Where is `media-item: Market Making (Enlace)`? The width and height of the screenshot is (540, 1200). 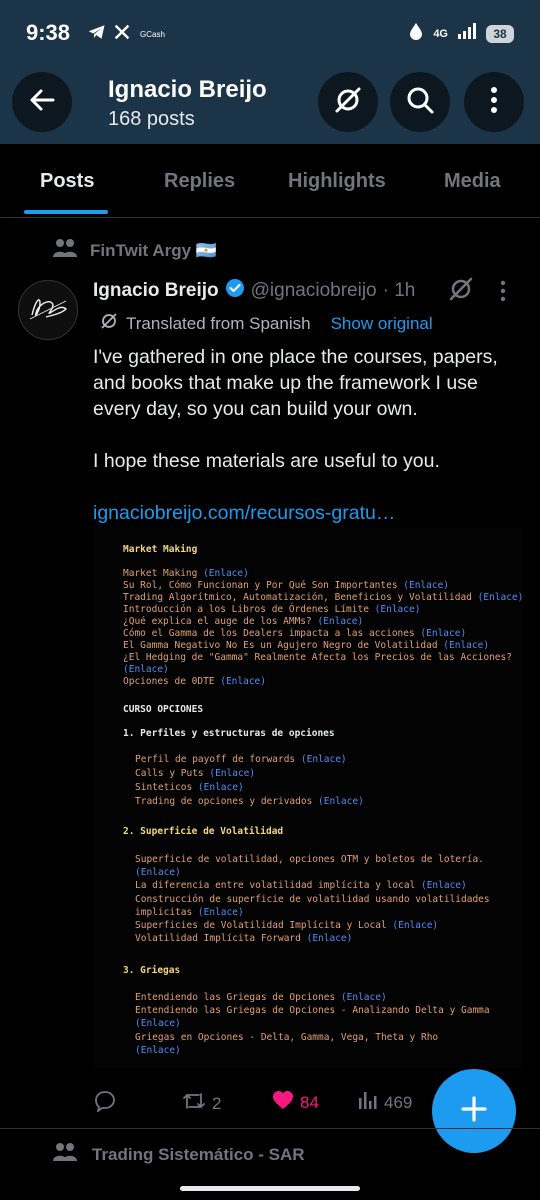 media-item: Market Making (Enlace) is located at coordinates (186, 573).